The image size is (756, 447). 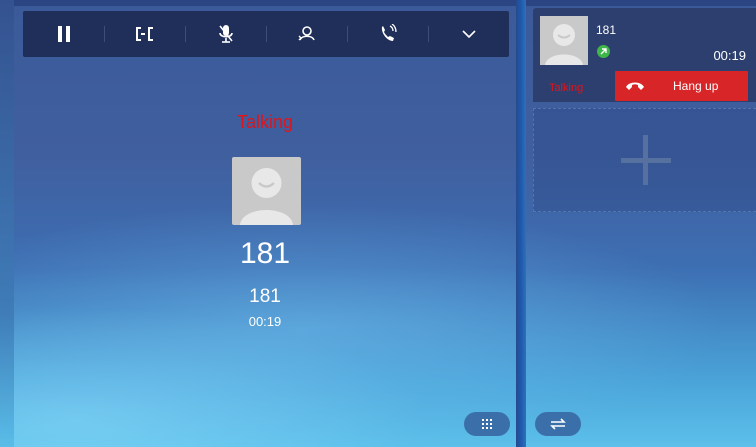 I want to click on caller-number: 181, so click(x=265, y=253).